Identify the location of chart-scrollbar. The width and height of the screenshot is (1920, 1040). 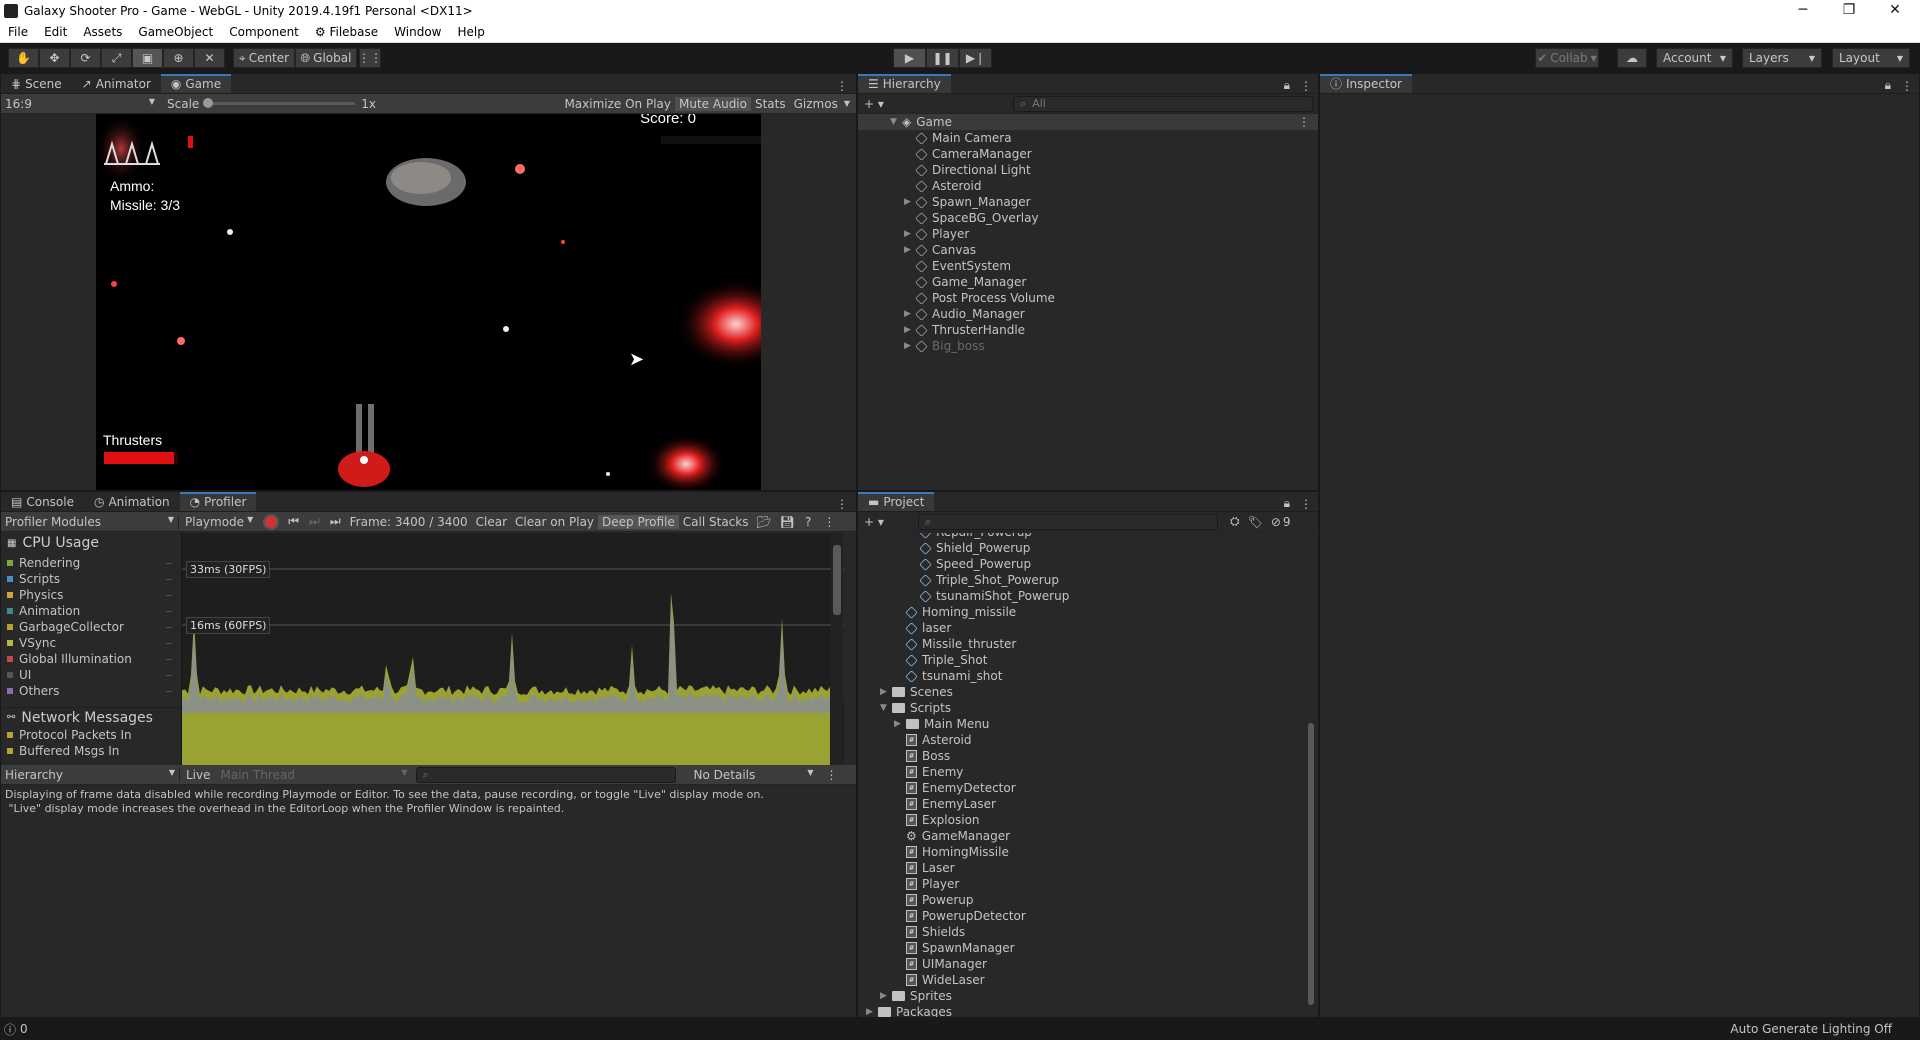
(837, 649).